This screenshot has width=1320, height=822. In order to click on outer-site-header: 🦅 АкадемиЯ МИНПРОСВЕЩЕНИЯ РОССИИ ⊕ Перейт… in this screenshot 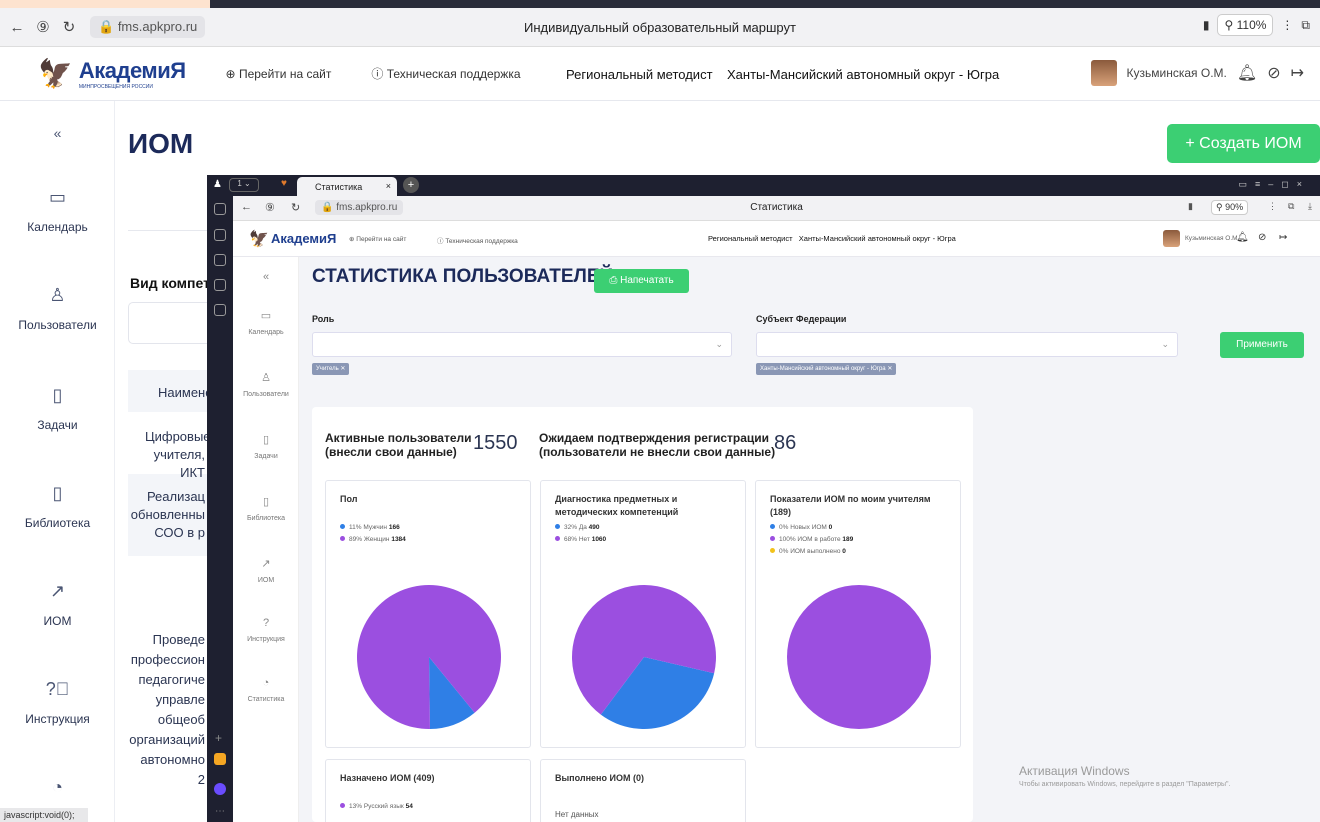, I will do `click(660, 74)`.